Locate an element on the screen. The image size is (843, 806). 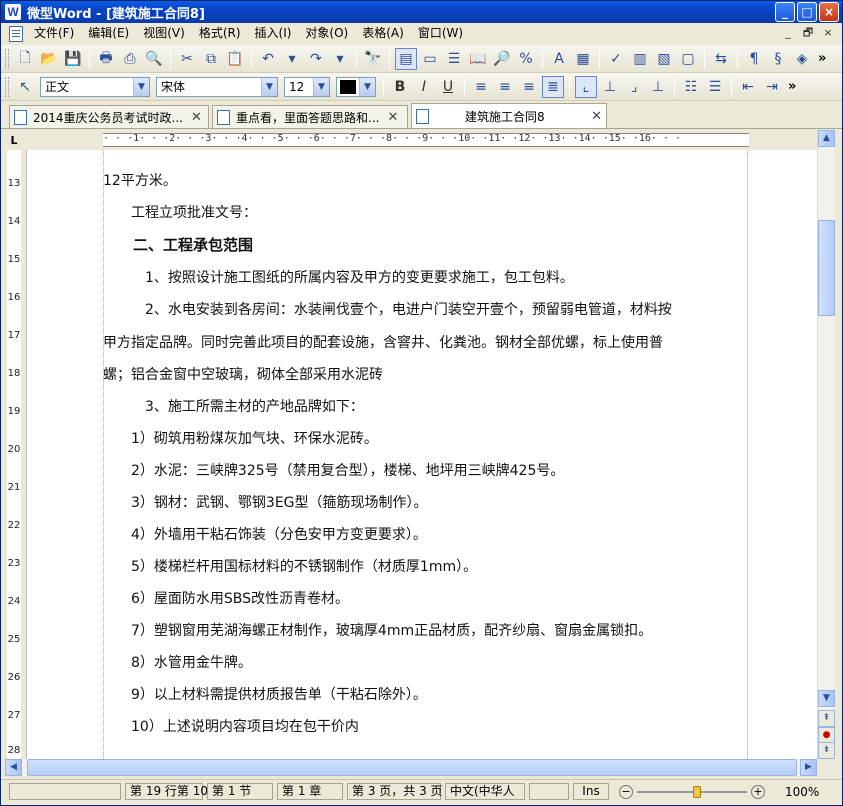
document-text-line: 3）钢材：武钢、鄂钢3EG型（箍筋现场制作）。 is located at coordinates (265, 502).